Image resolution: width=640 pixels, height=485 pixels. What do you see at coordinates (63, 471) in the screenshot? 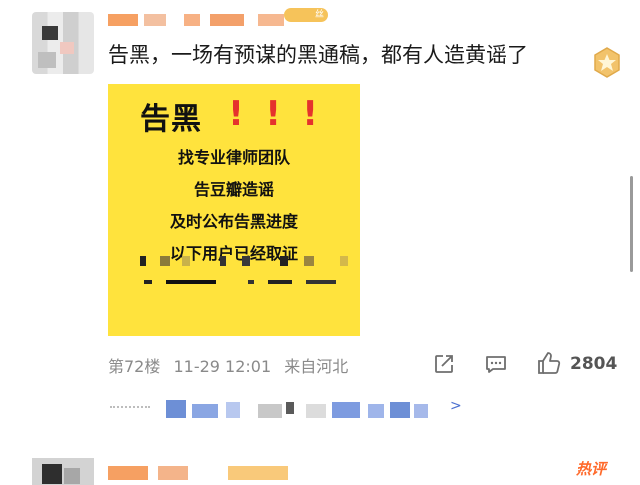
I see `next-avatar` at bounding box center [63, 471].